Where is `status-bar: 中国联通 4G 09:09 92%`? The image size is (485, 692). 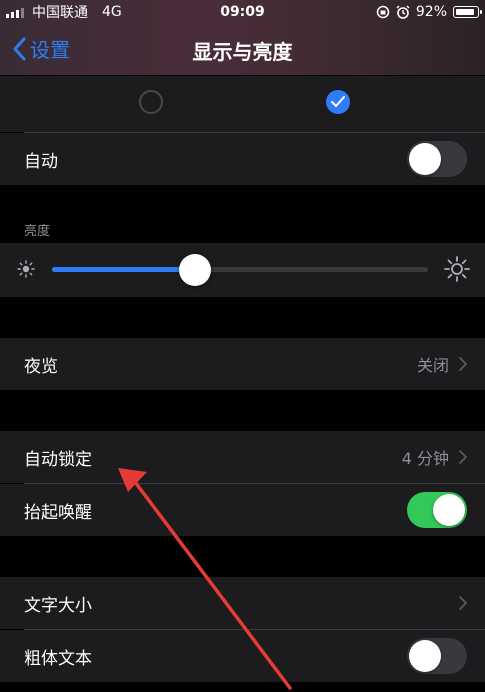 status-bar: 中国联通 4G 09:09 92% is located at coordinates (242, 12).